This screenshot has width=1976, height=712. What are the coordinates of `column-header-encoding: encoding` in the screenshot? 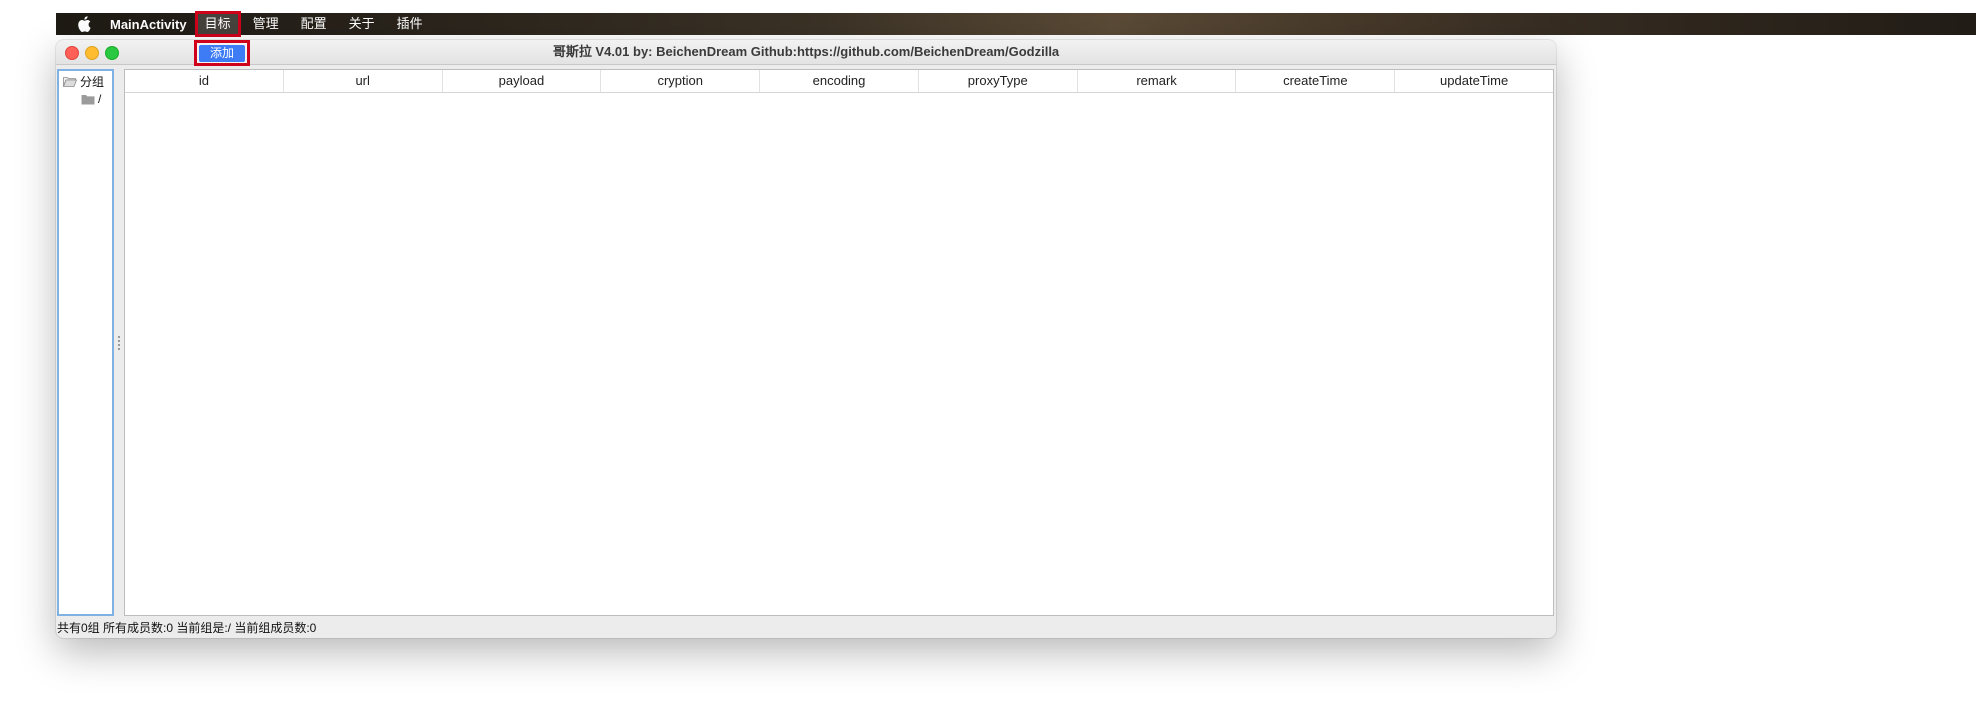 It's located at (839, 81).